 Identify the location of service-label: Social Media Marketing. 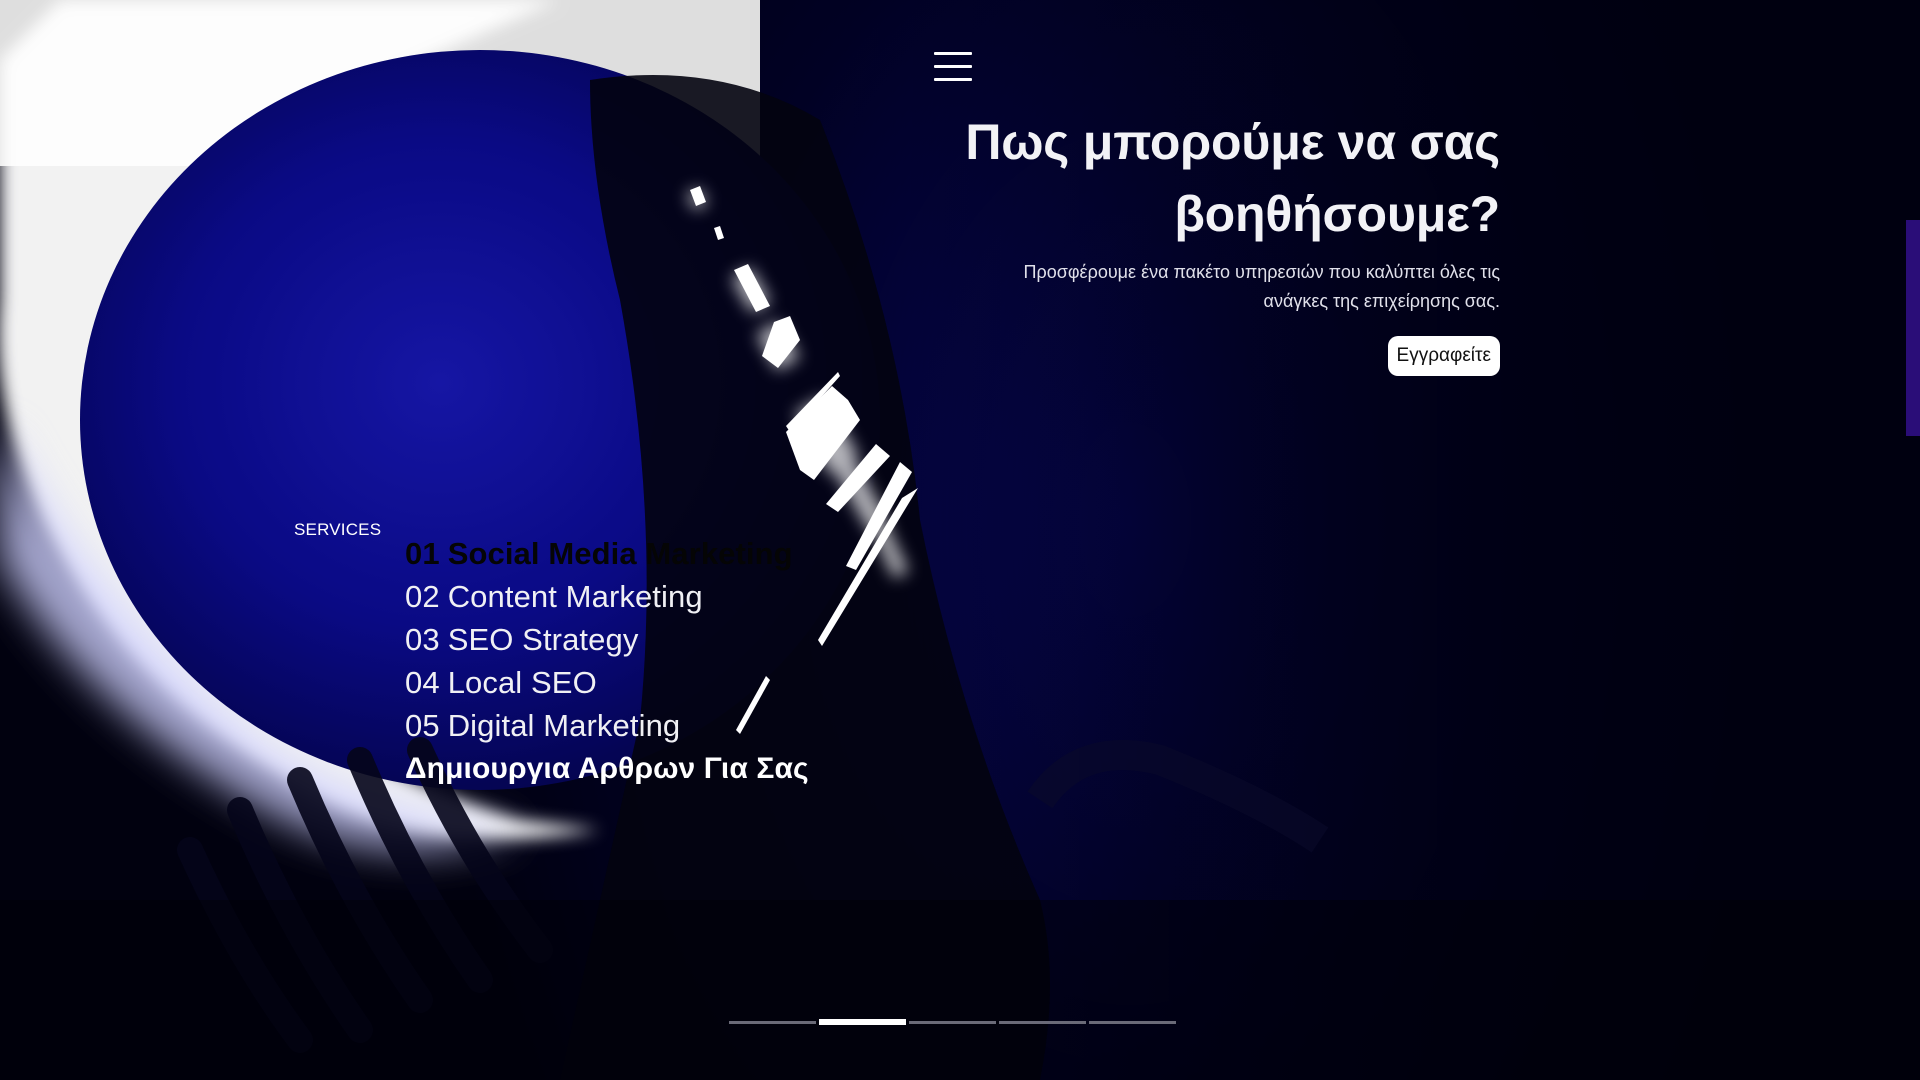
(620, 553).